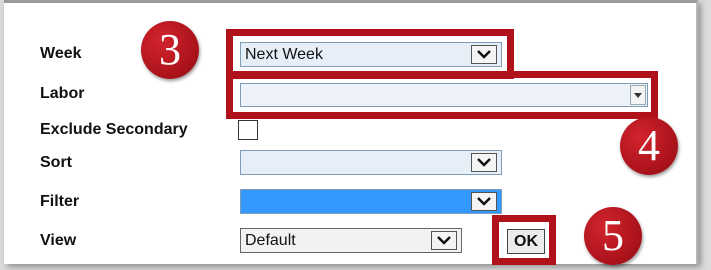 The image size is (711, 270). Describe the element at coordinates (270, 240) in the screenshot. I see `view-select-value: Default` at that location.